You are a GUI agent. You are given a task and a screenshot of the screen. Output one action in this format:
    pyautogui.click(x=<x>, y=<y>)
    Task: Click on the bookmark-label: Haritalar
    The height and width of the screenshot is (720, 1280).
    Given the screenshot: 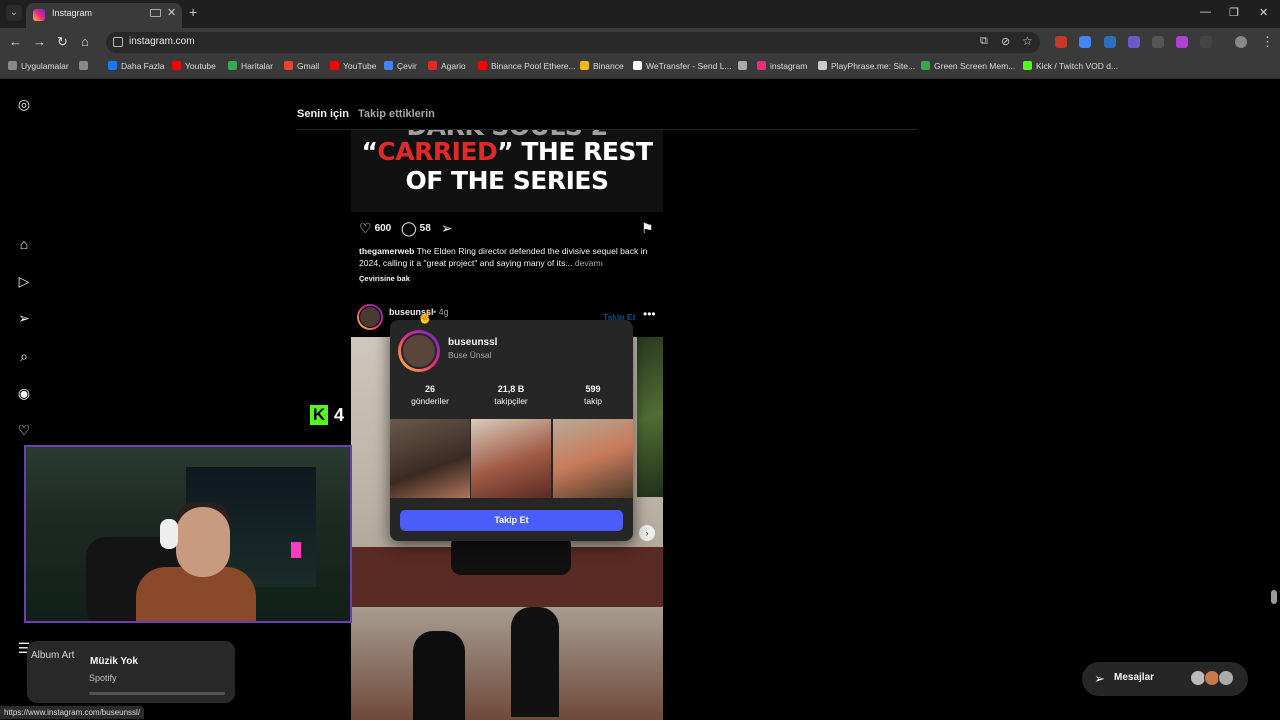 What is the action you would take?
    pyautogui.click(x=257, y=66)
    